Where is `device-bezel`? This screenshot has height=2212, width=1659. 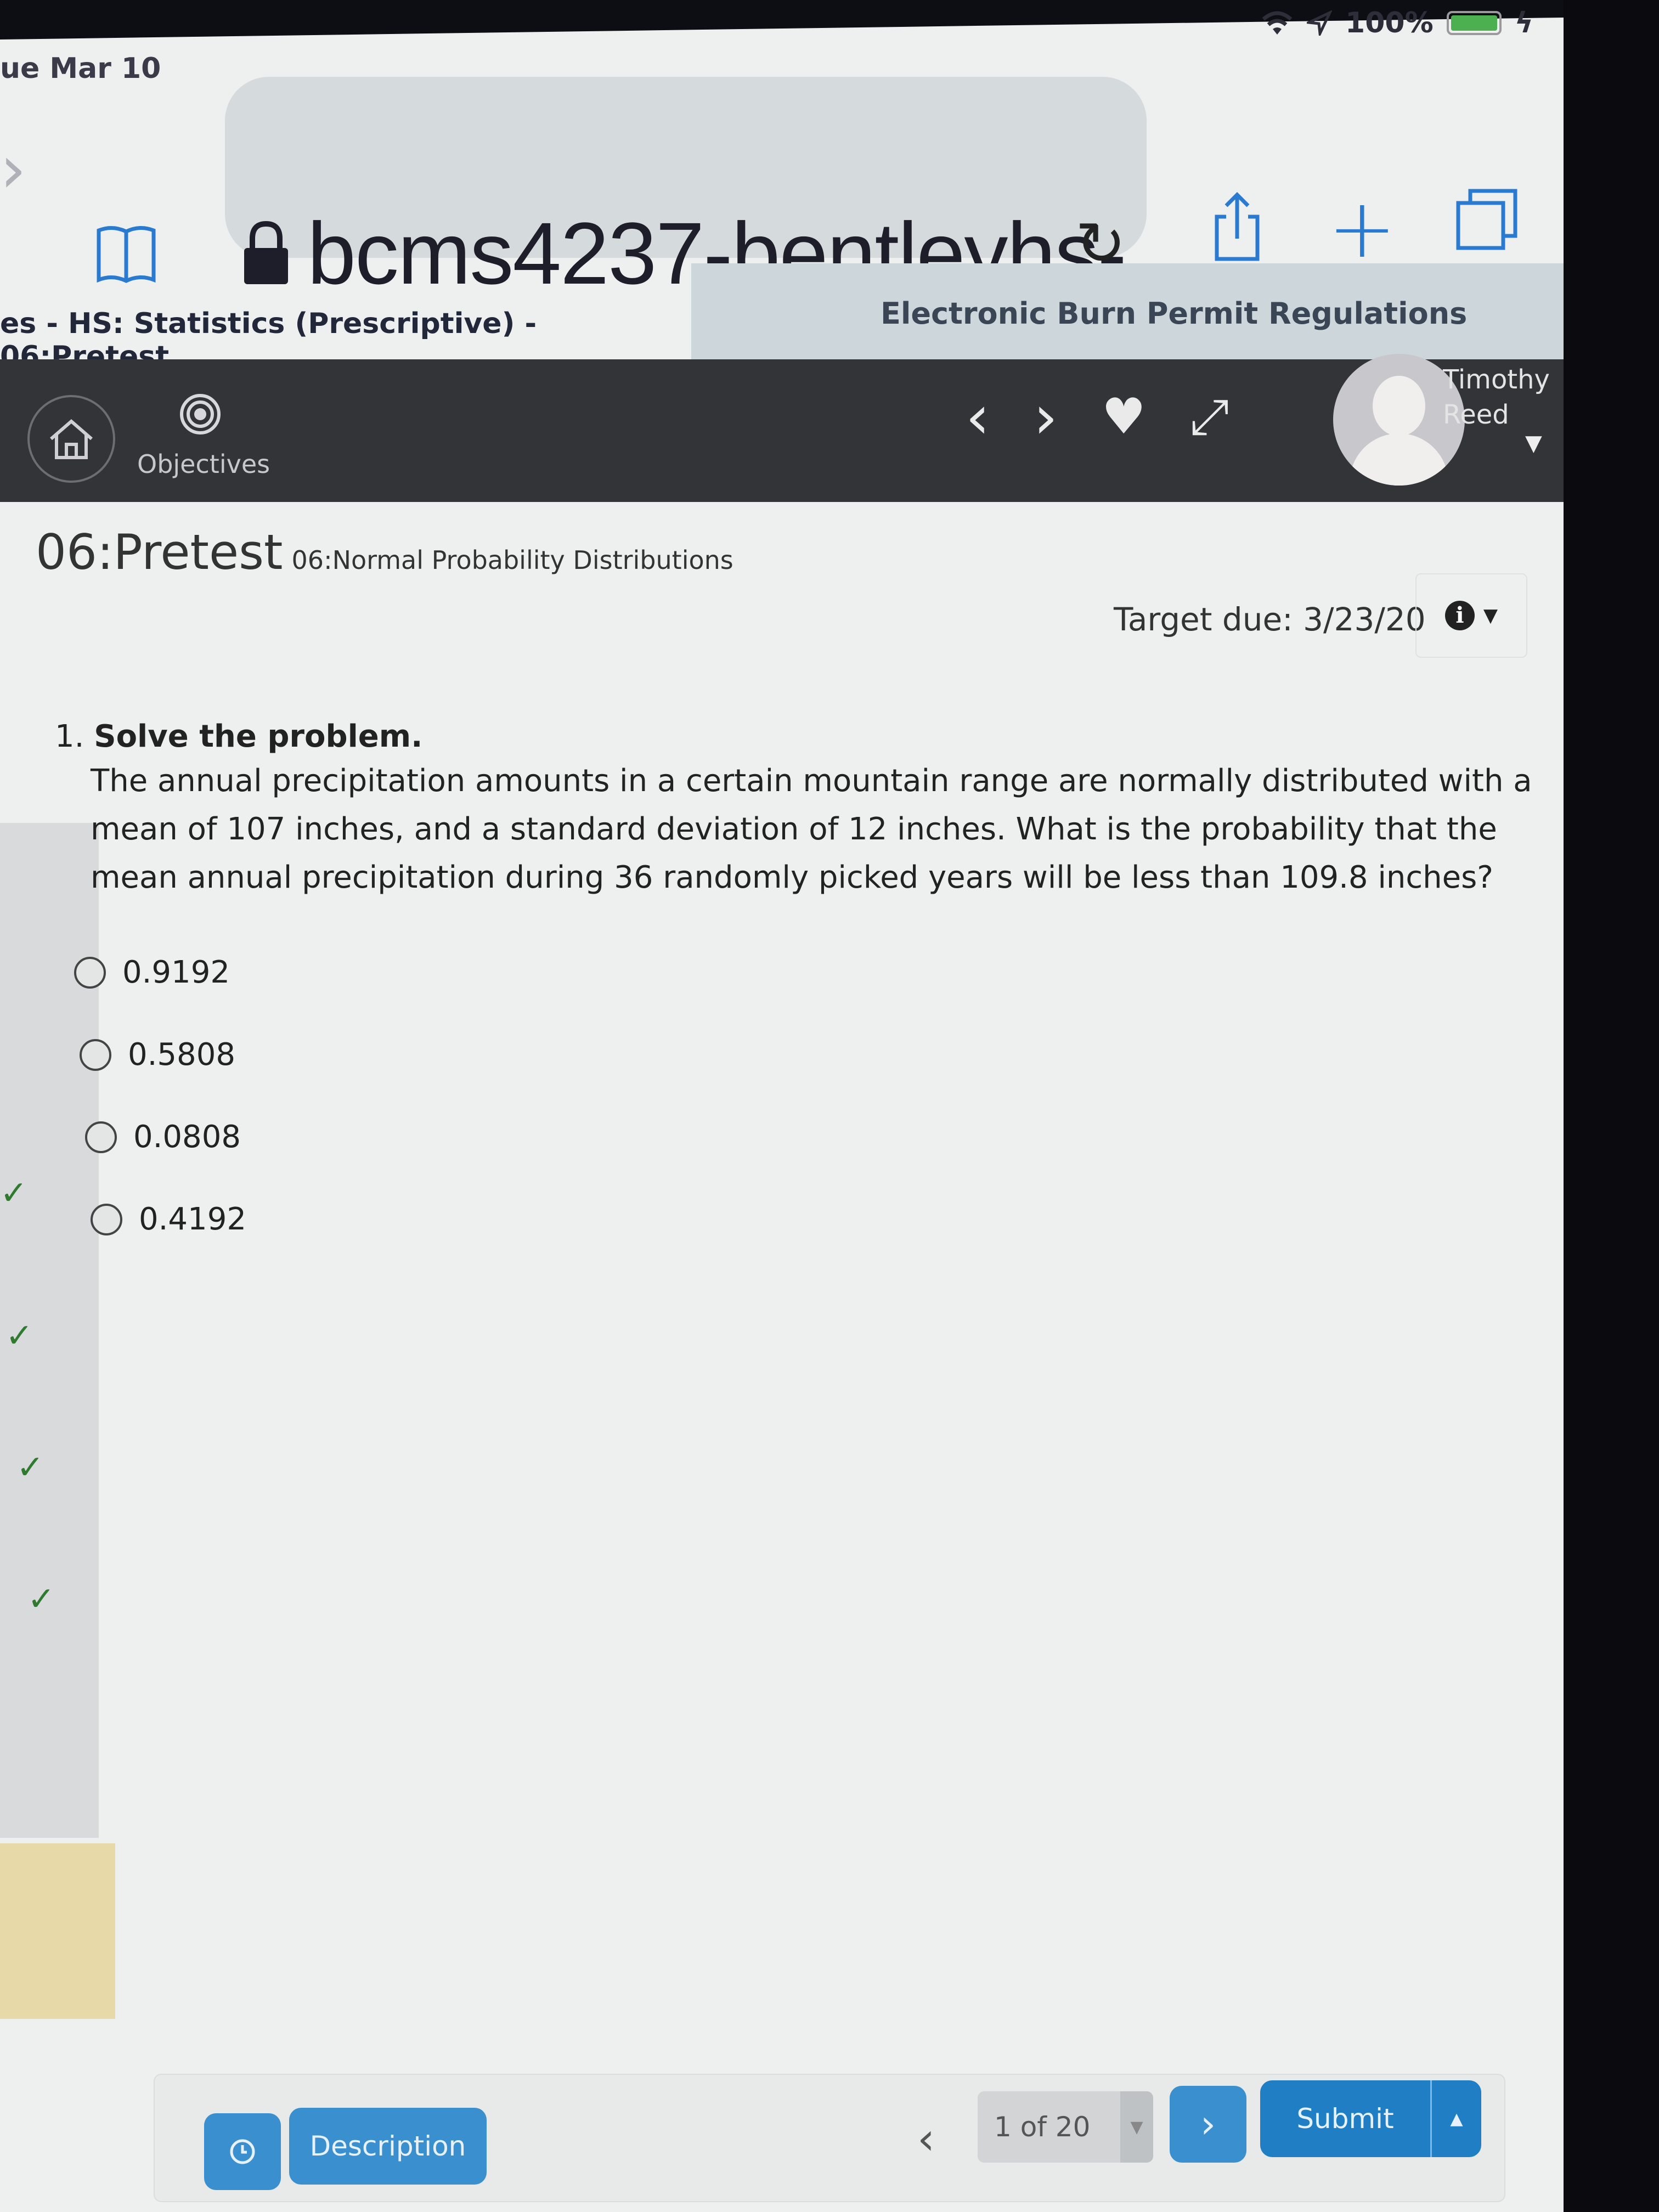 device-bezel is located at coordinates (1611, 1106).